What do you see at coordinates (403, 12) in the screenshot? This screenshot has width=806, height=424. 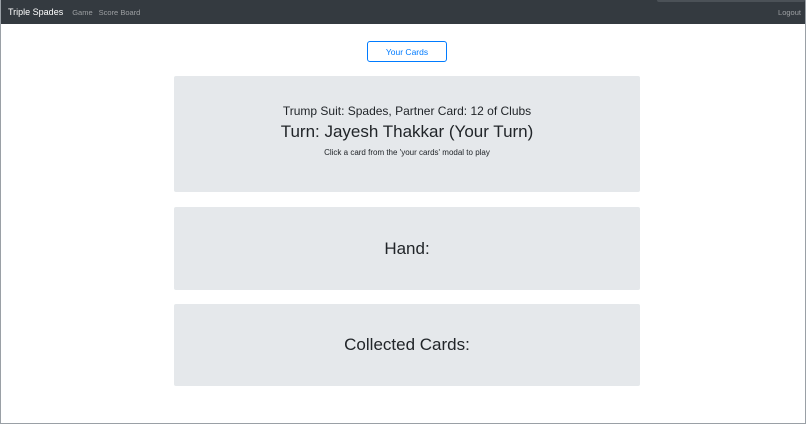 I see `top-navbar: Triple Spades Game Score Board Logout` at bounding box center [403, 12].